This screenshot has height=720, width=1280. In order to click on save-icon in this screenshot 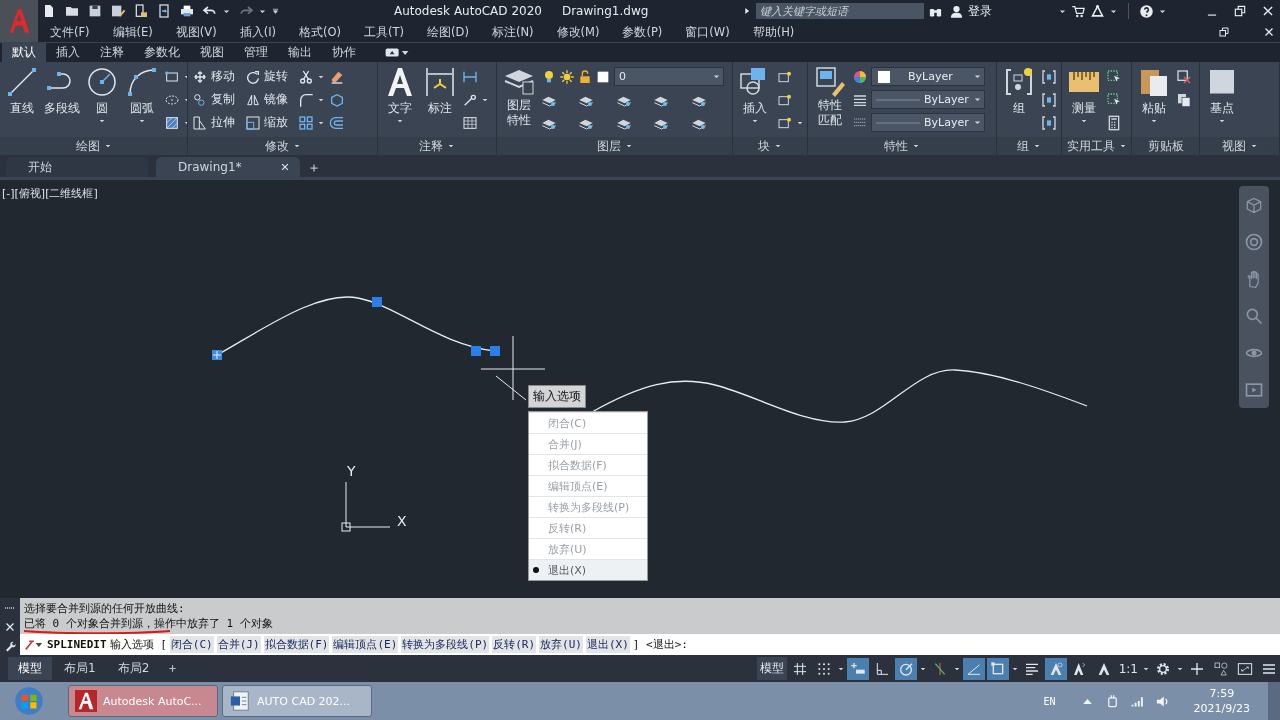, I will do `click(95, 11)`.